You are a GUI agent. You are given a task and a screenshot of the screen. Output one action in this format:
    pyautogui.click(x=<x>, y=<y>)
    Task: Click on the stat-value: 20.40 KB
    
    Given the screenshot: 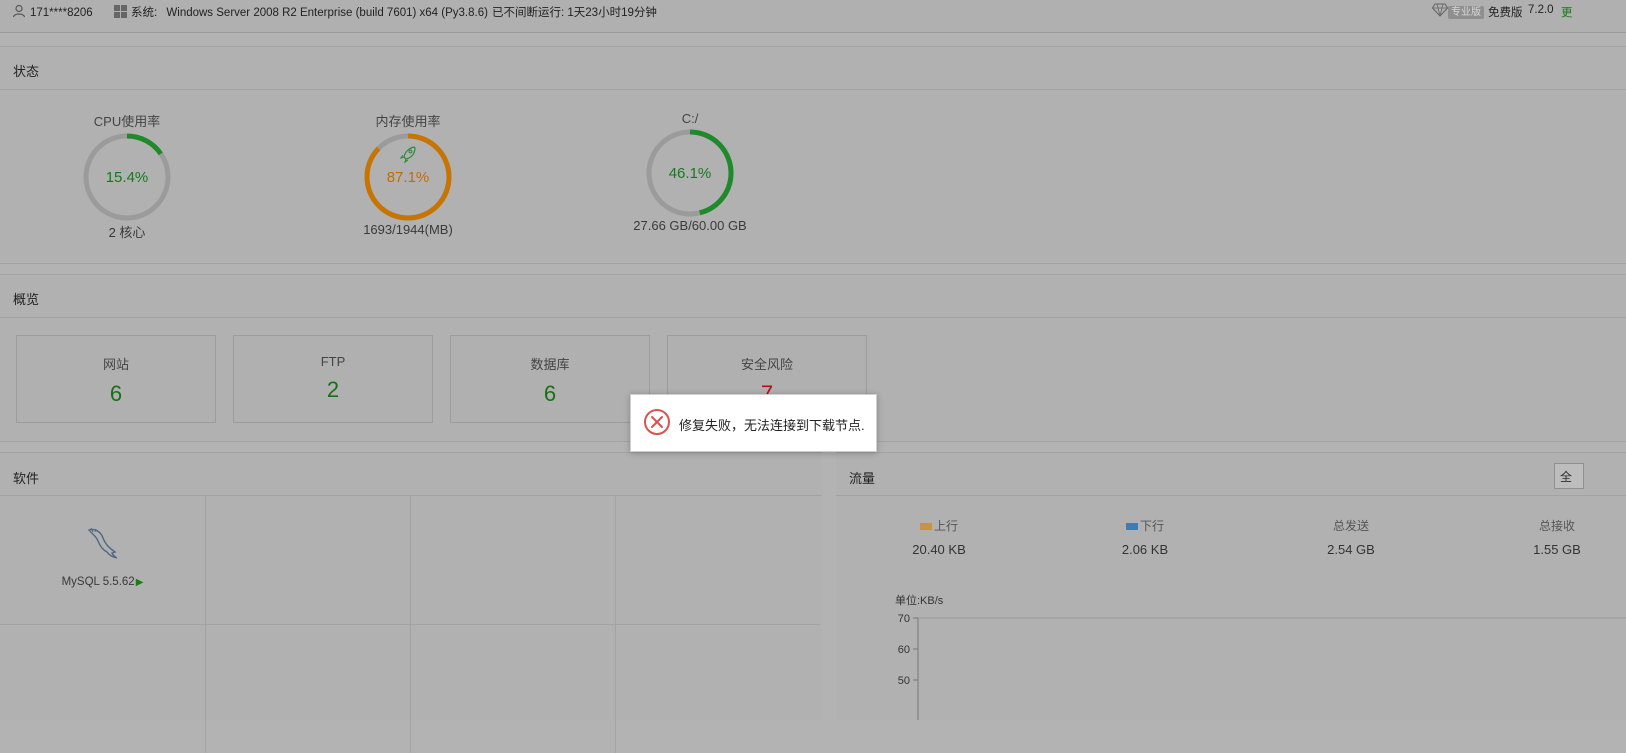 What is the action you would take?
    pyautogui.click(x=939, y=549)
    